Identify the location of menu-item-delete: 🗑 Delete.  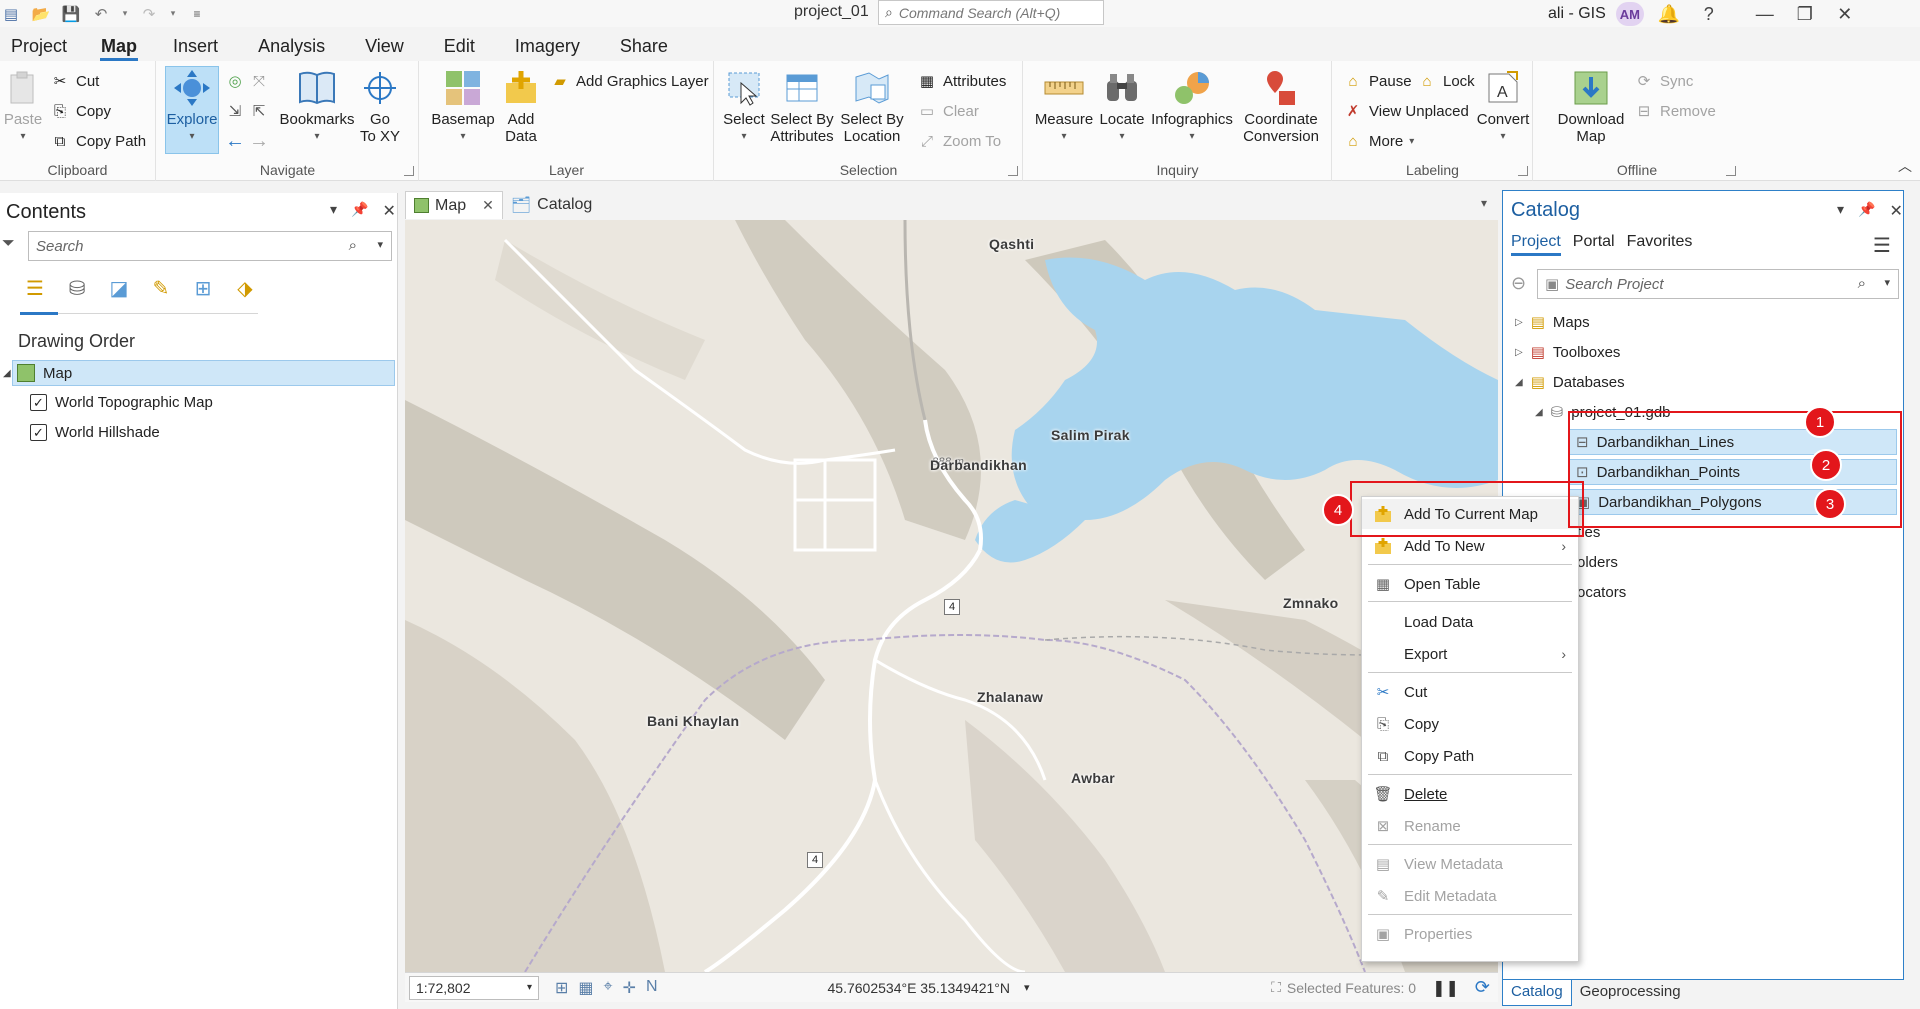
(1470, 794).